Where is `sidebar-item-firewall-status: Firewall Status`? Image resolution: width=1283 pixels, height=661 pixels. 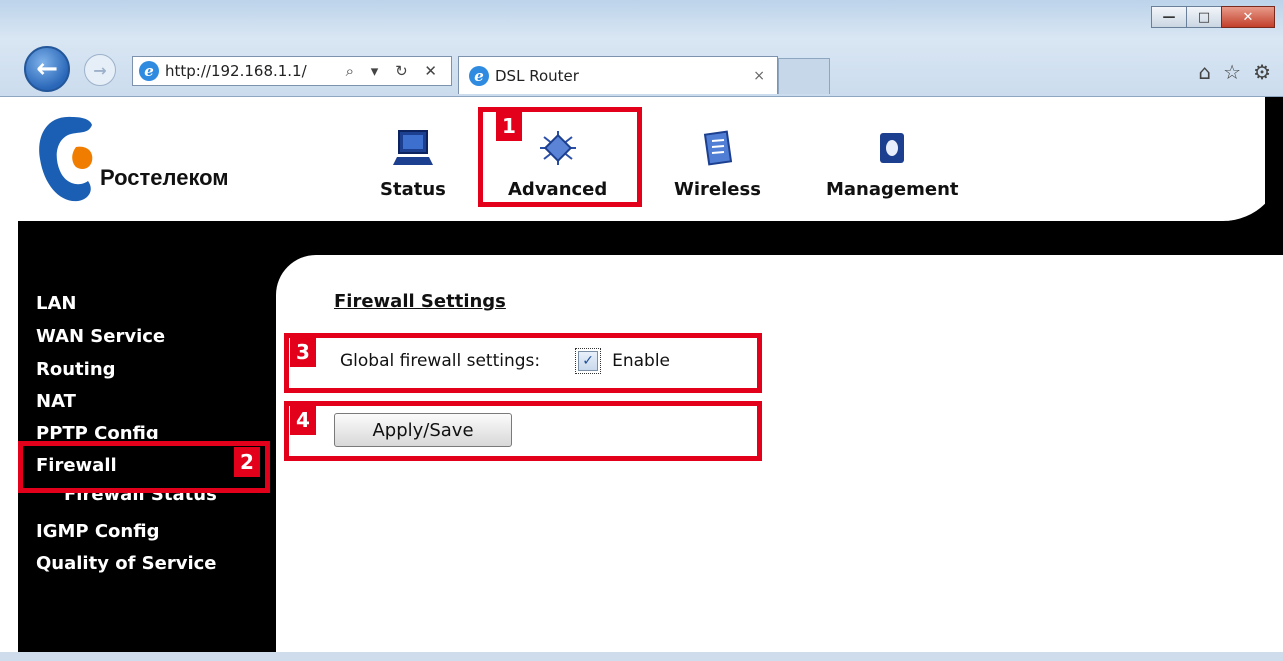
sidebar-item-firewall-status: Firewall Status is located at coordinates (140, 499).